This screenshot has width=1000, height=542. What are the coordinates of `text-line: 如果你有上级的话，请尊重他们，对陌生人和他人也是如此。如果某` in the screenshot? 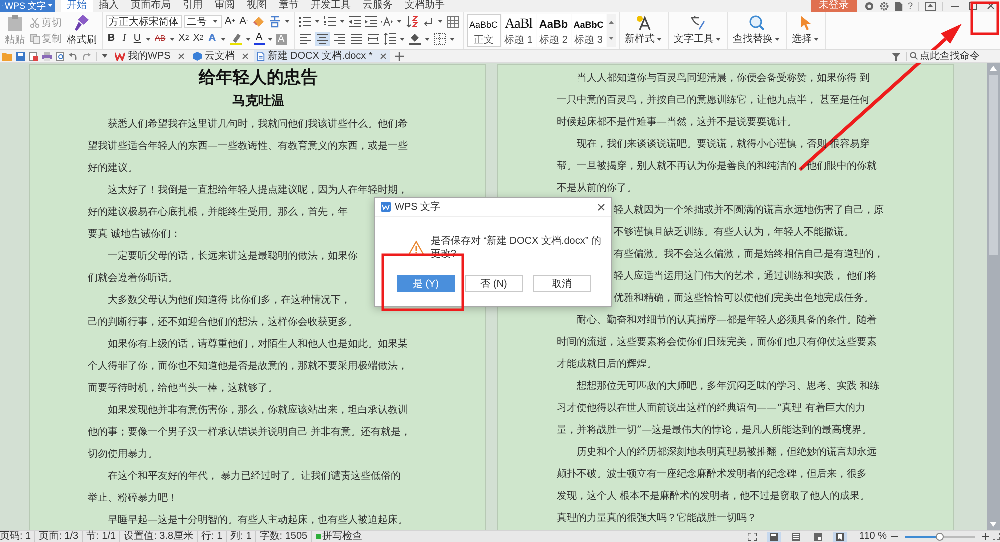 It's located at (257, 345).